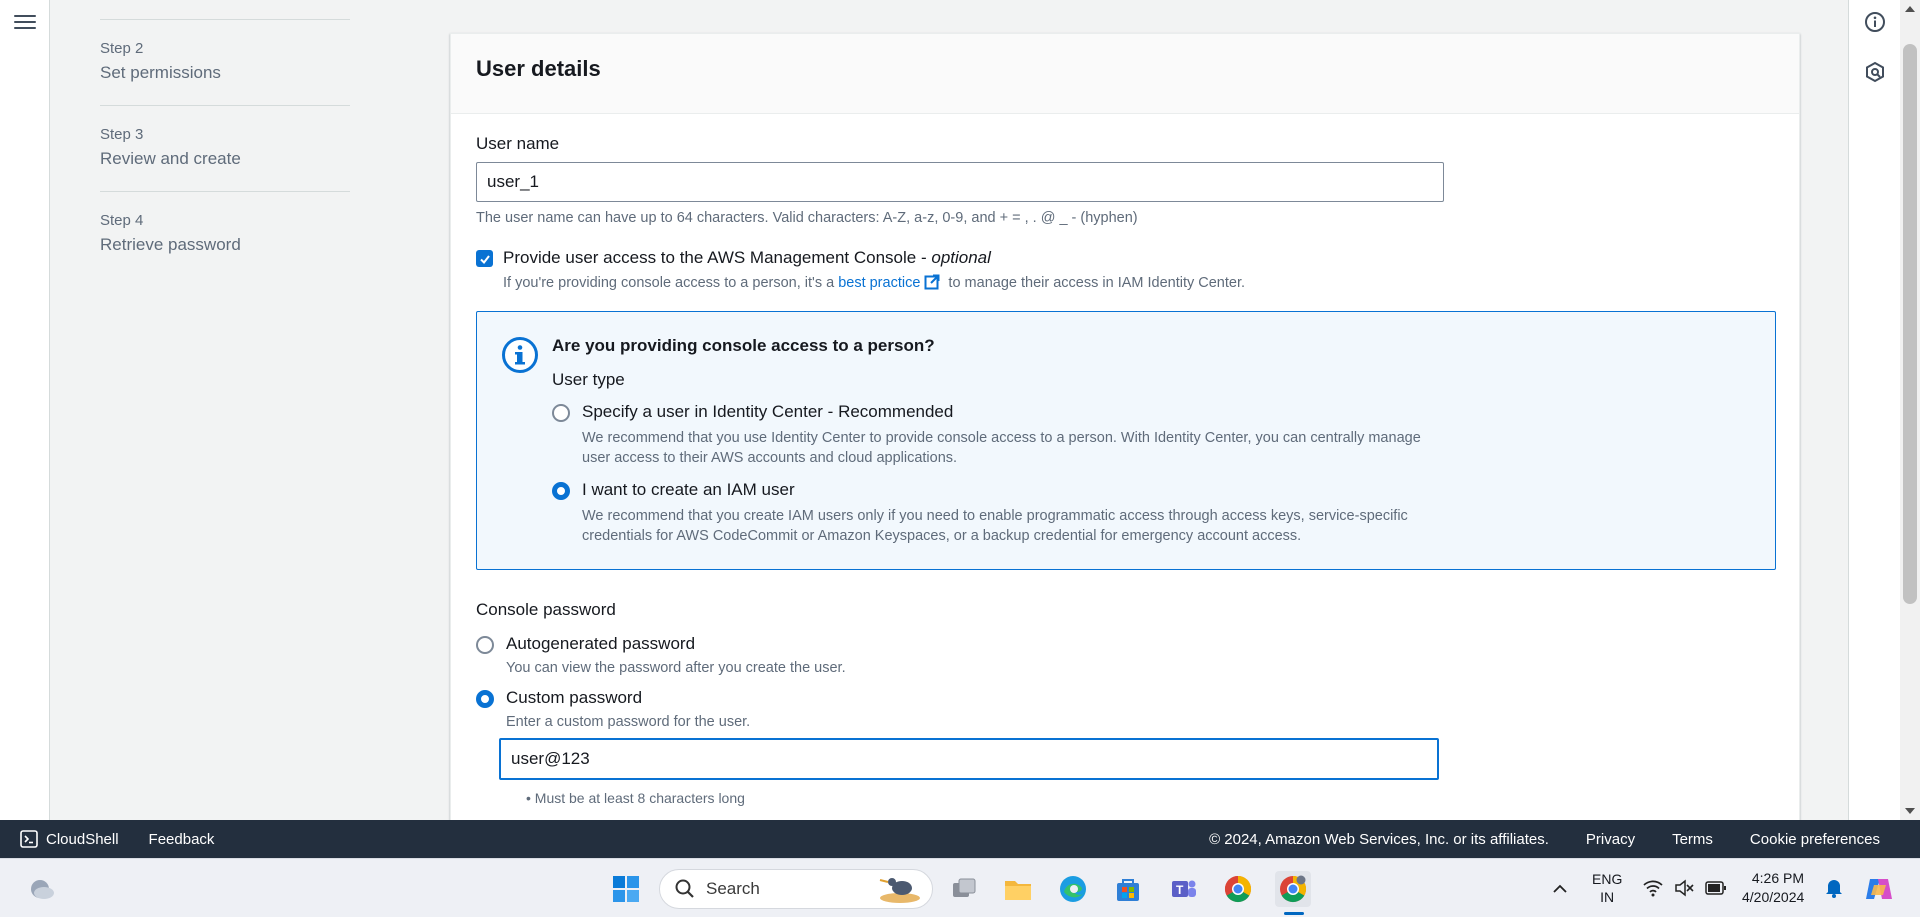 This screenshot has width=1920, height=917. Describe the element at coordinates (538, 68) in the screenshot. I see `card-title: User details` at that location.